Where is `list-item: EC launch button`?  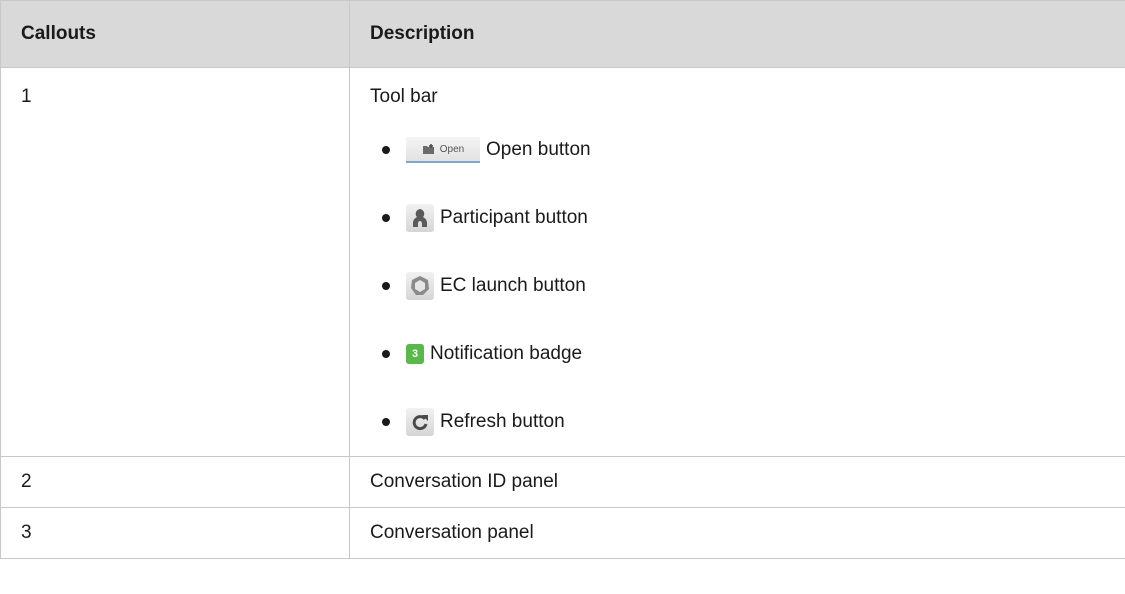 list-item: EC launch button is located at coordinates (747, 286).